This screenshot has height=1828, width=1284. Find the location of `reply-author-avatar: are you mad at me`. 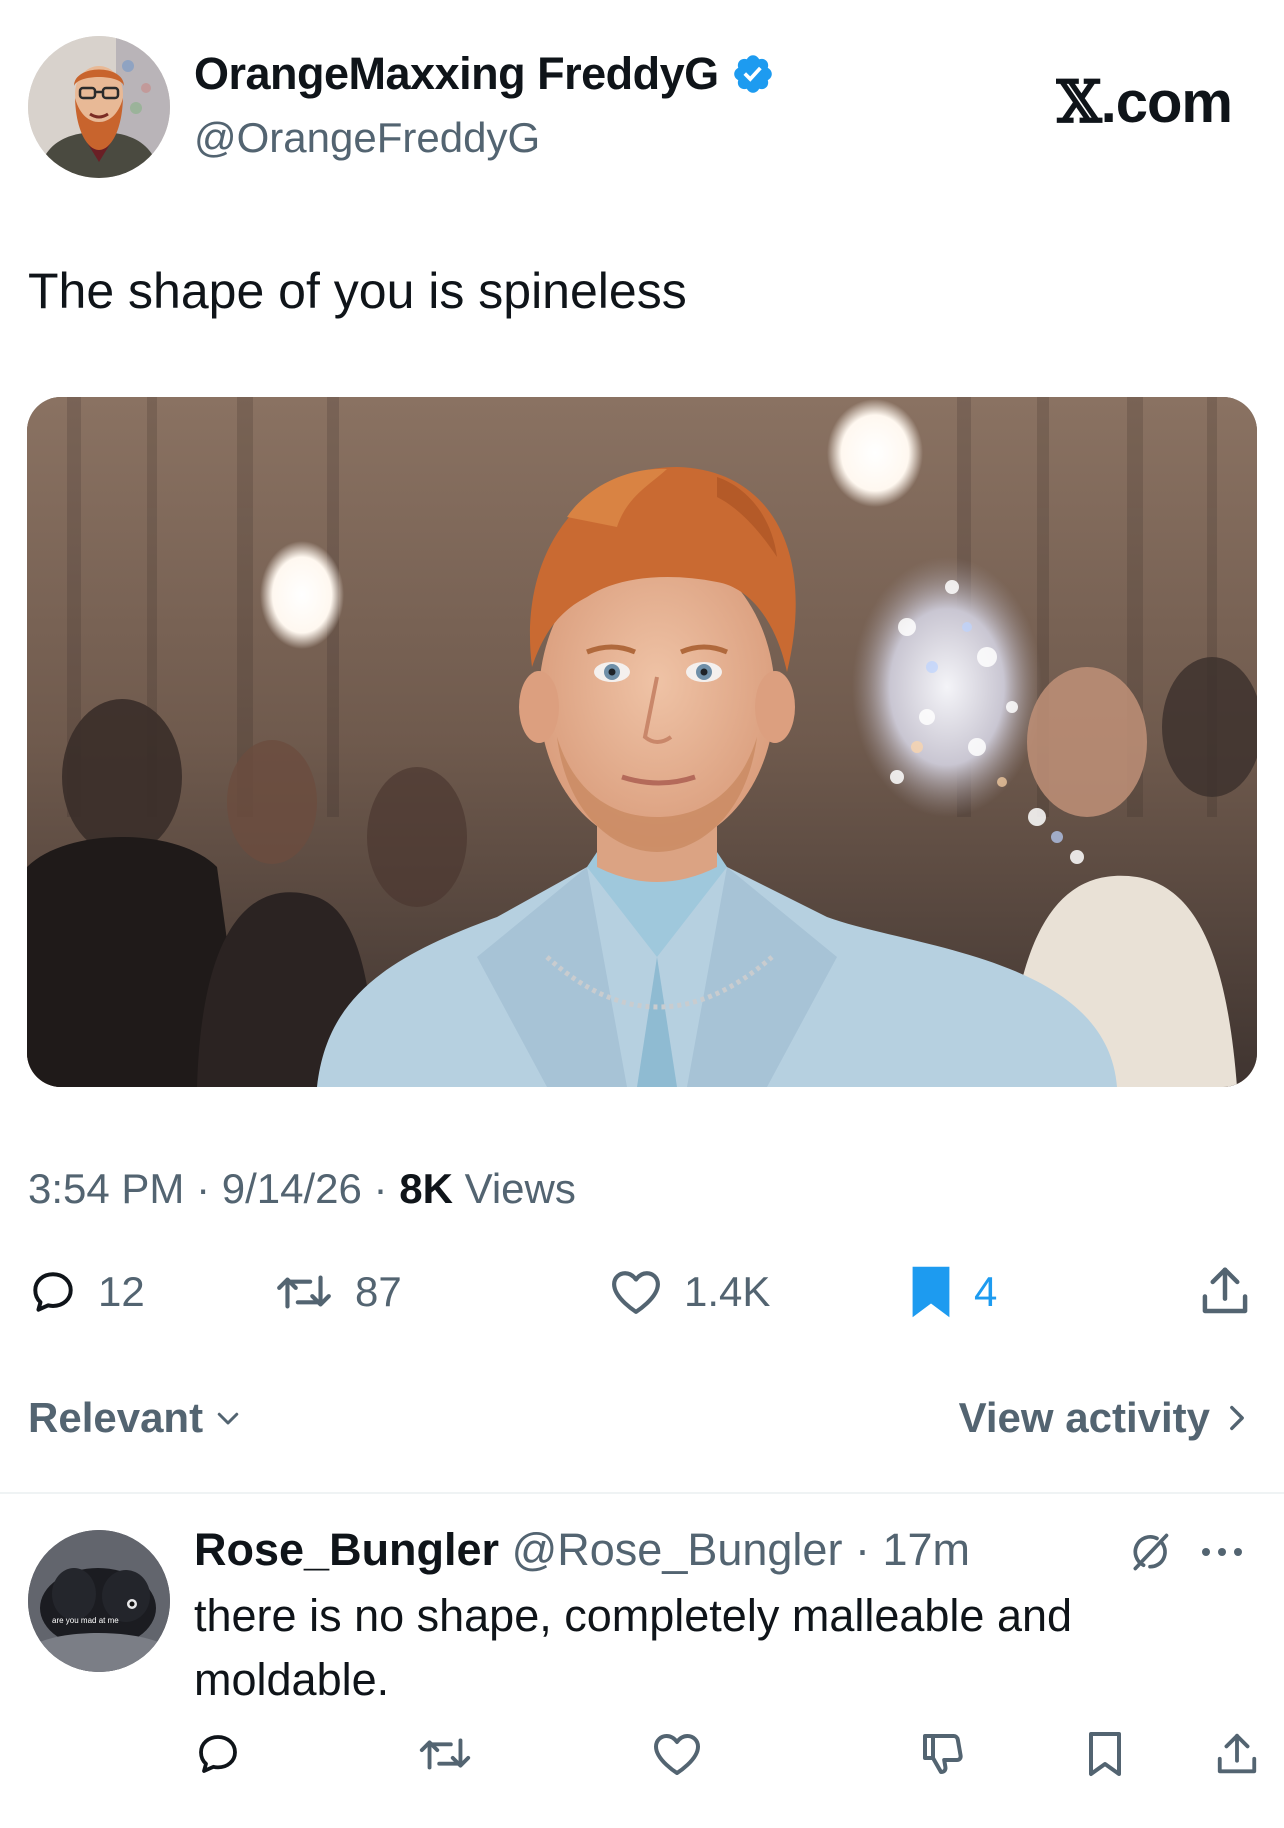

reply-author-avatar: are you mad at me is located at coordinates (99, 1601).